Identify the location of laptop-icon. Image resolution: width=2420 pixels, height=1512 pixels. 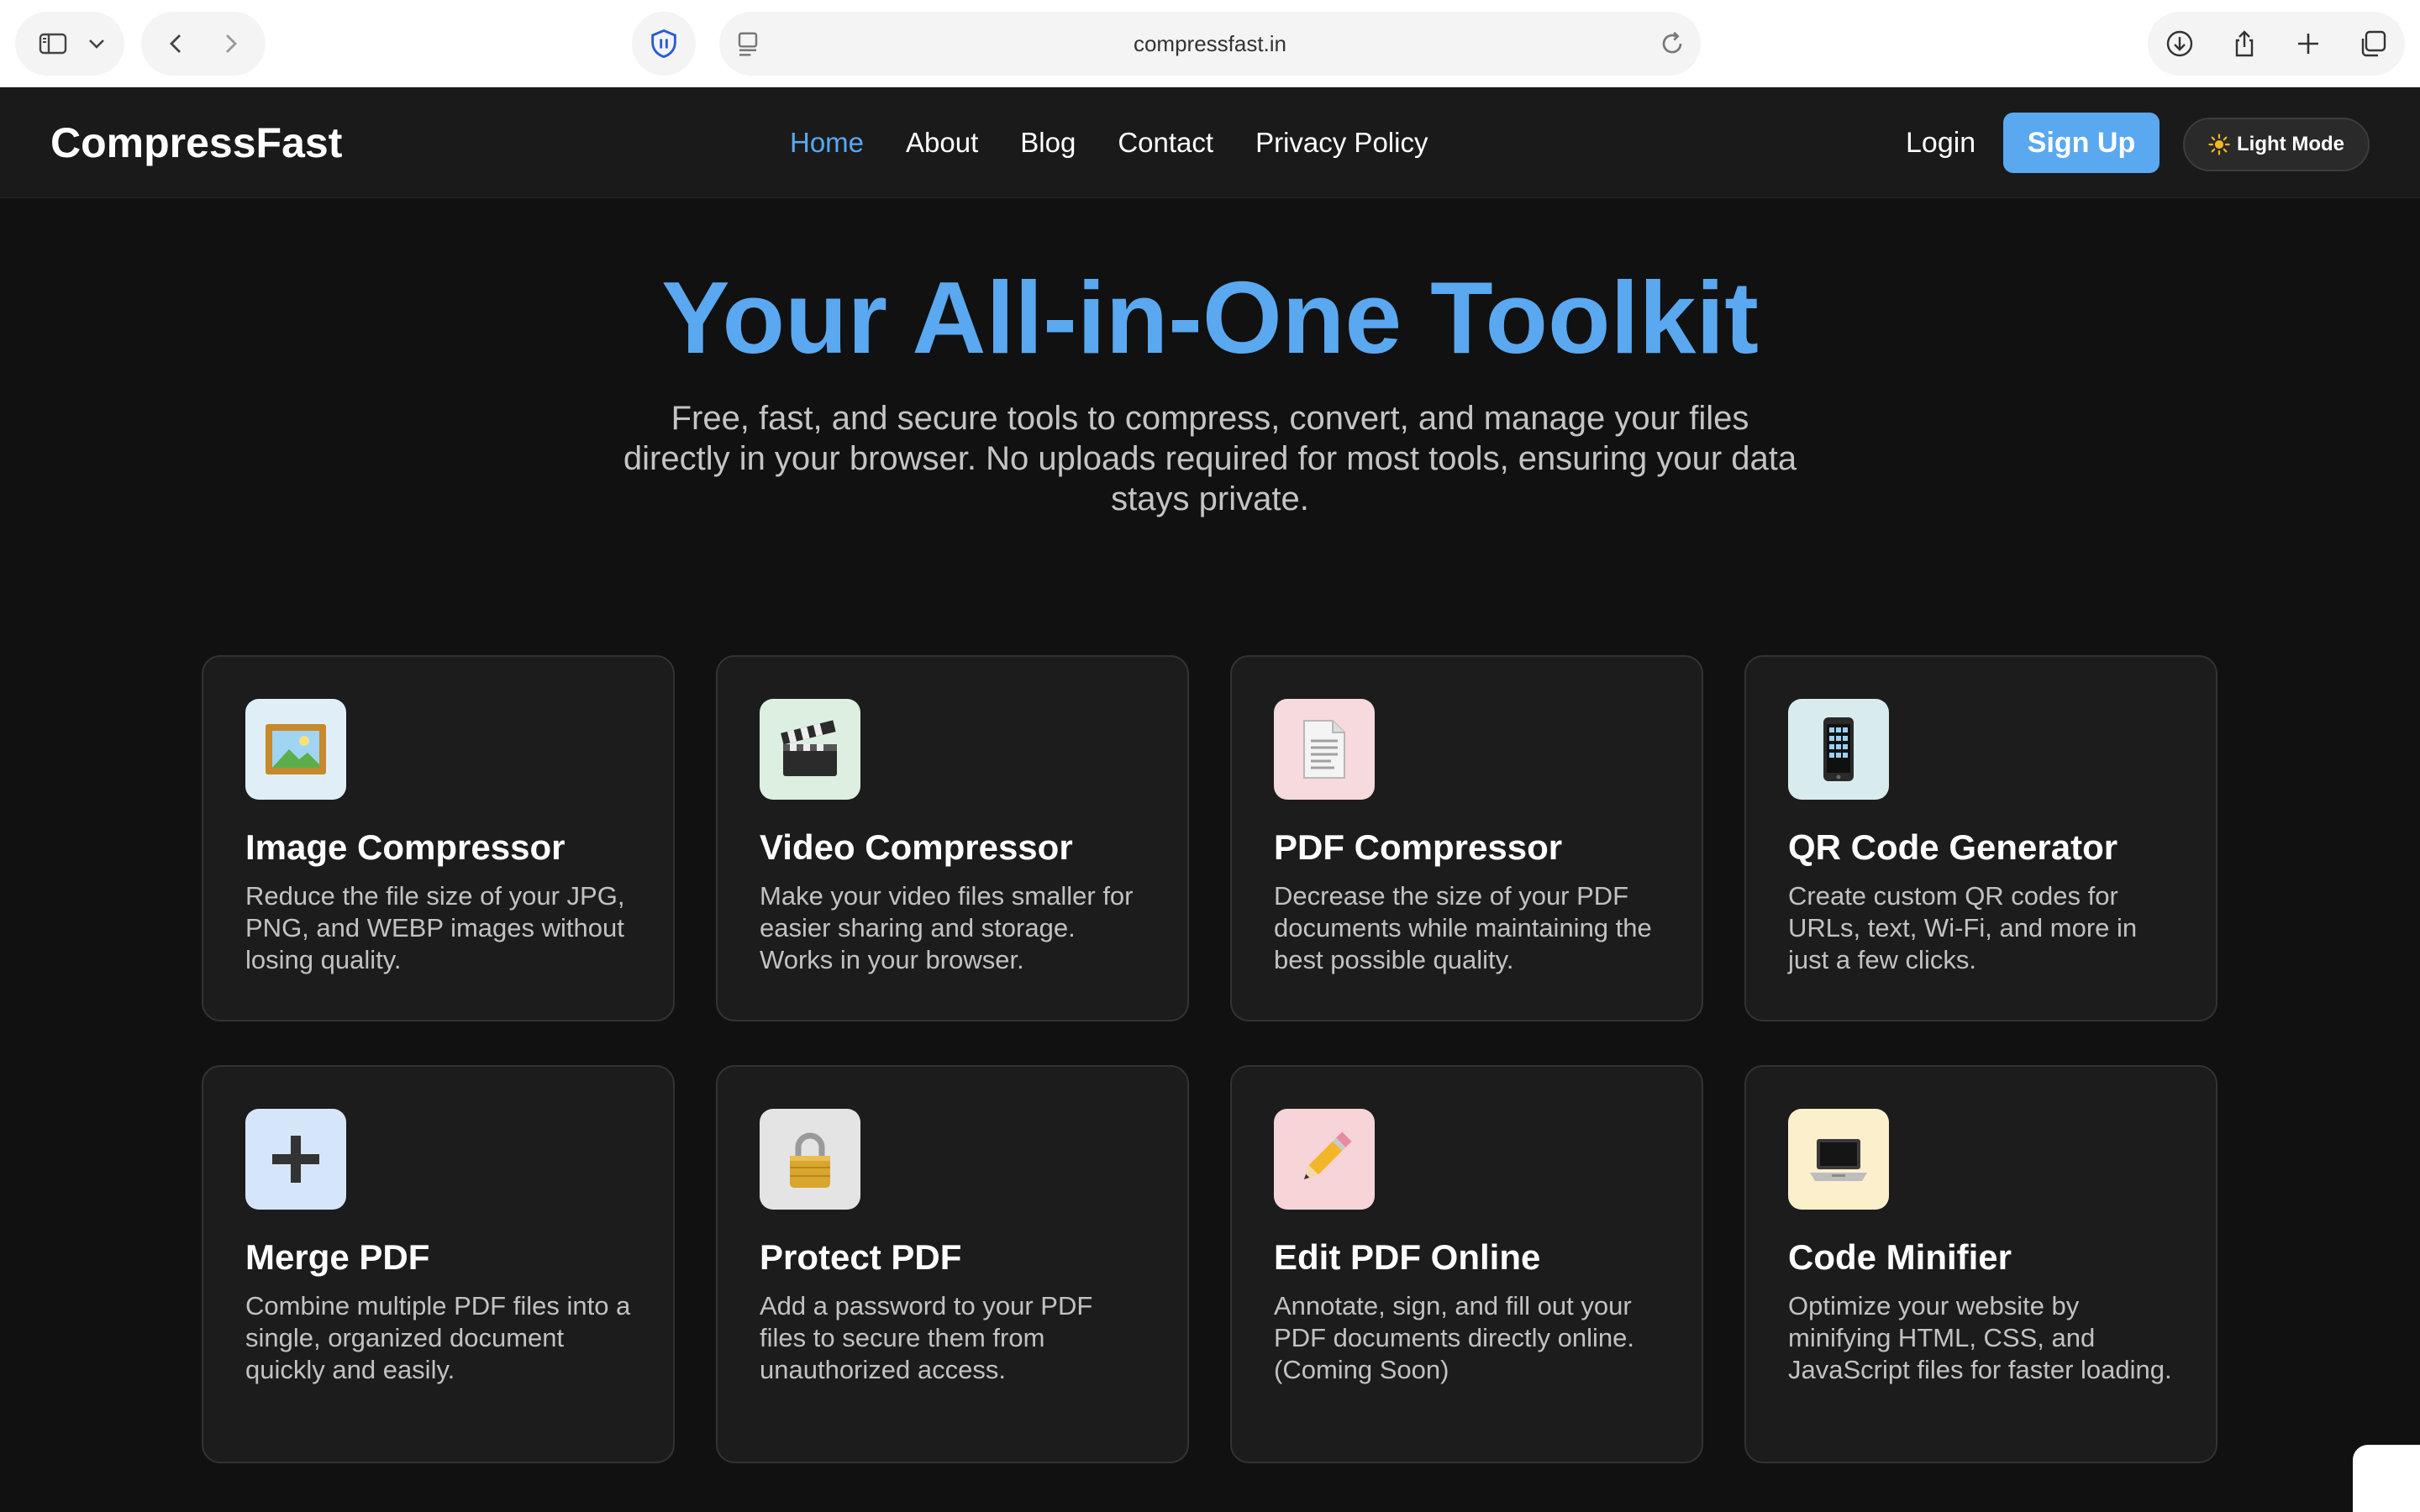
(1839, 1159).